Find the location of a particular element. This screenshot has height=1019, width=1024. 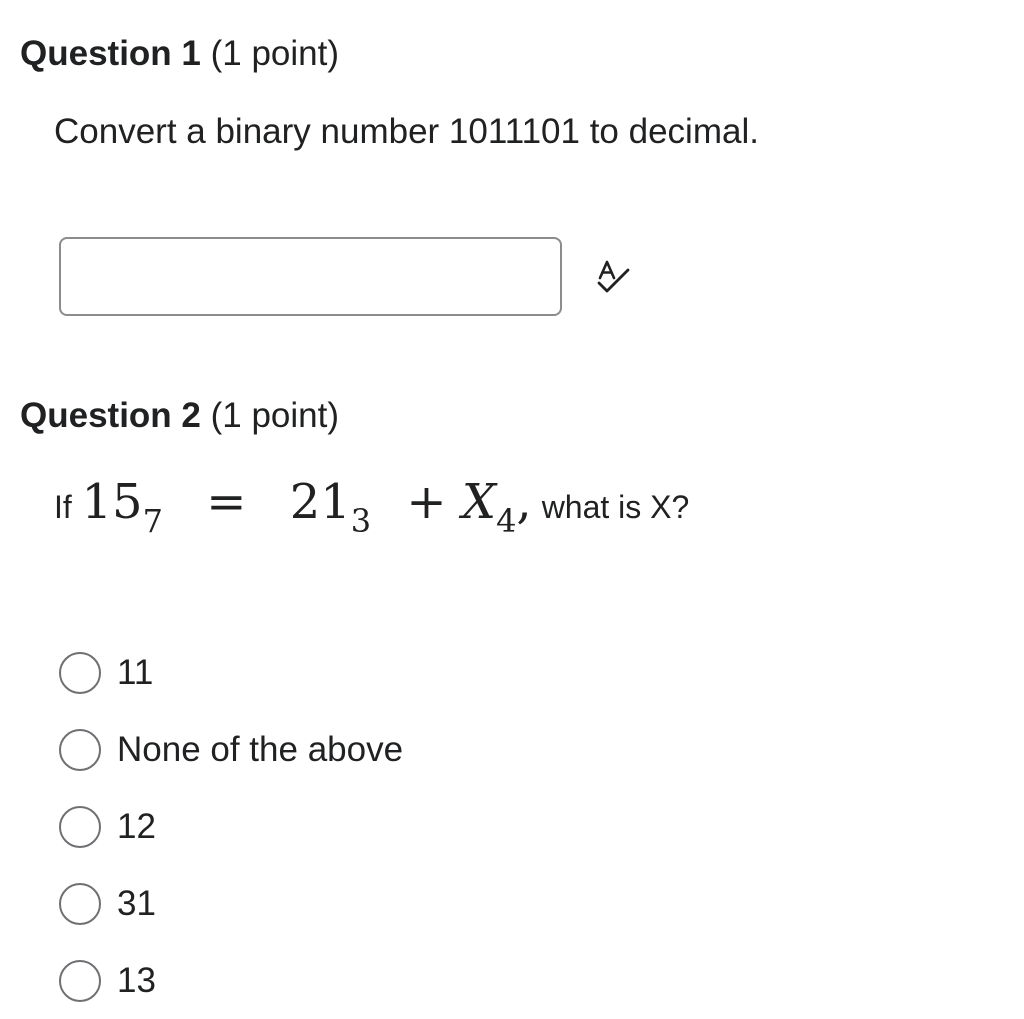

option-11: 11 is located at coordinates (231, 672).